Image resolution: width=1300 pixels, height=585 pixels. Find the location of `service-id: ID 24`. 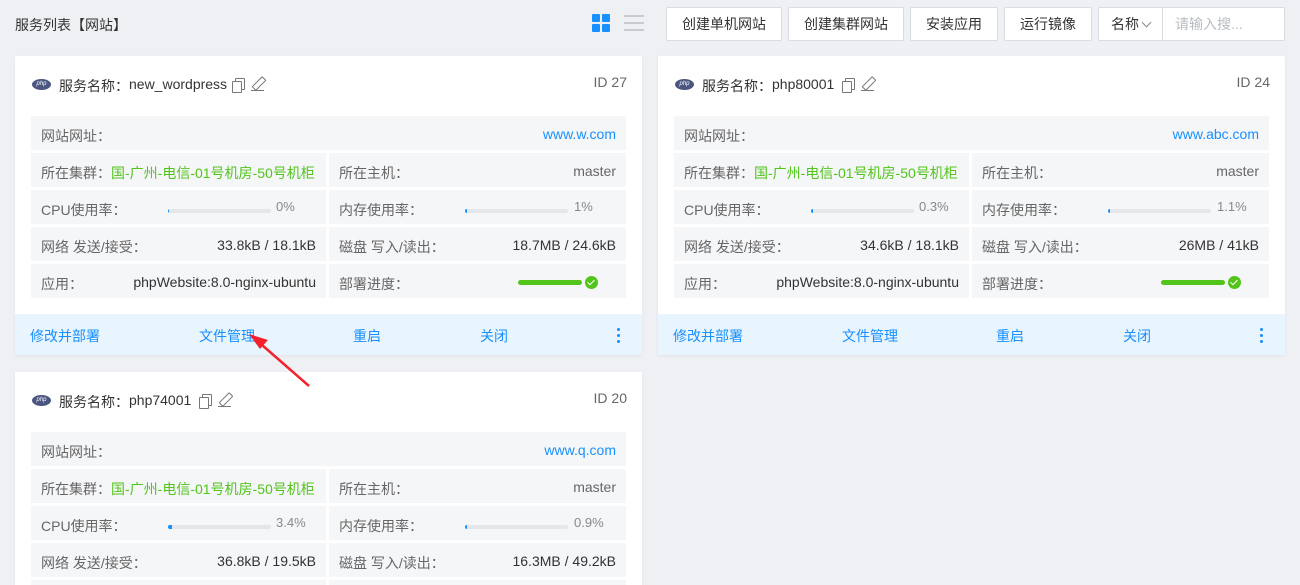

service-id: ID 24 is located at coordinates (1253, 82).